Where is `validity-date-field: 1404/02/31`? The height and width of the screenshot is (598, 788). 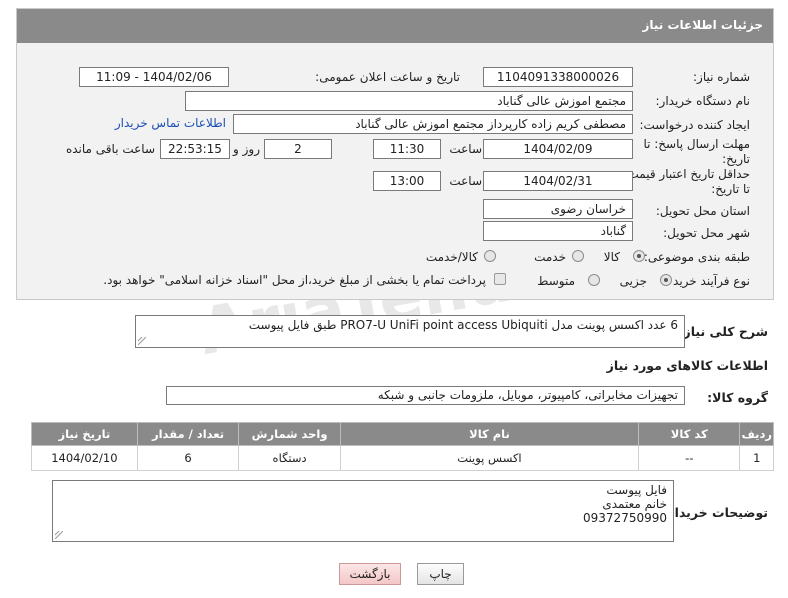
validity-date-field: 1404/02/31 is located at coordinates (558, 181).